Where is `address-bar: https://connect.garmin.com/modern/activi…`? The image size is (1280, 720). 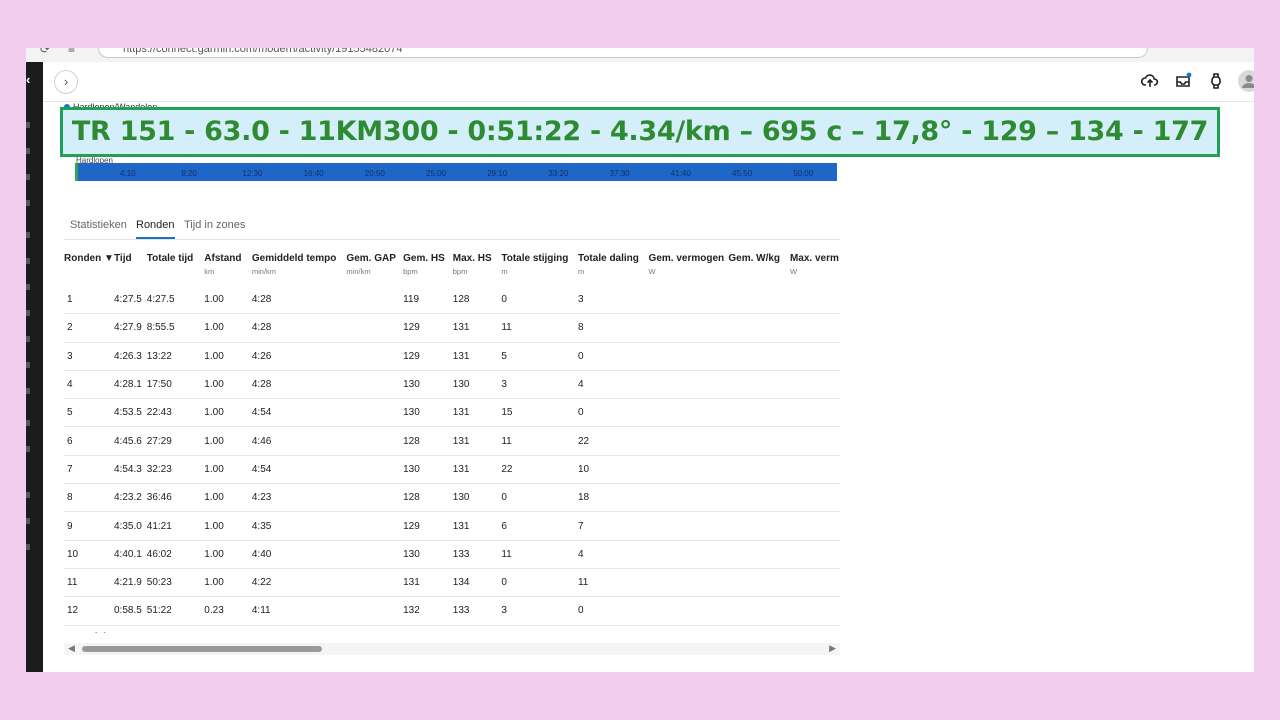
address-bar: https://connect.garmin.com/modern/activi… is located at coordinates (623, 53).